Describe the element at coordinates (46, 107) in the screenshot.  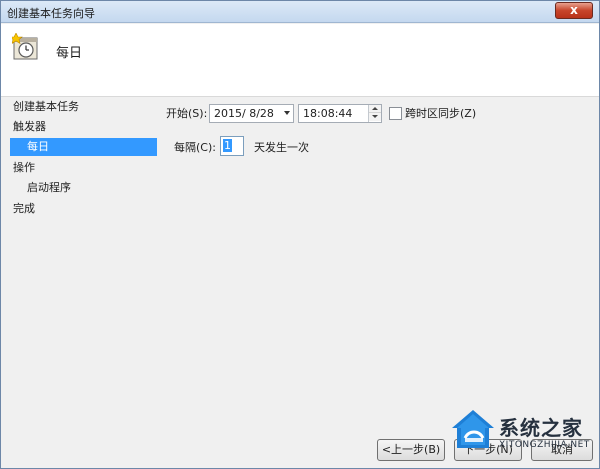
I see `sidebar-item-create-basic-task: 创建基本任务` at that location.